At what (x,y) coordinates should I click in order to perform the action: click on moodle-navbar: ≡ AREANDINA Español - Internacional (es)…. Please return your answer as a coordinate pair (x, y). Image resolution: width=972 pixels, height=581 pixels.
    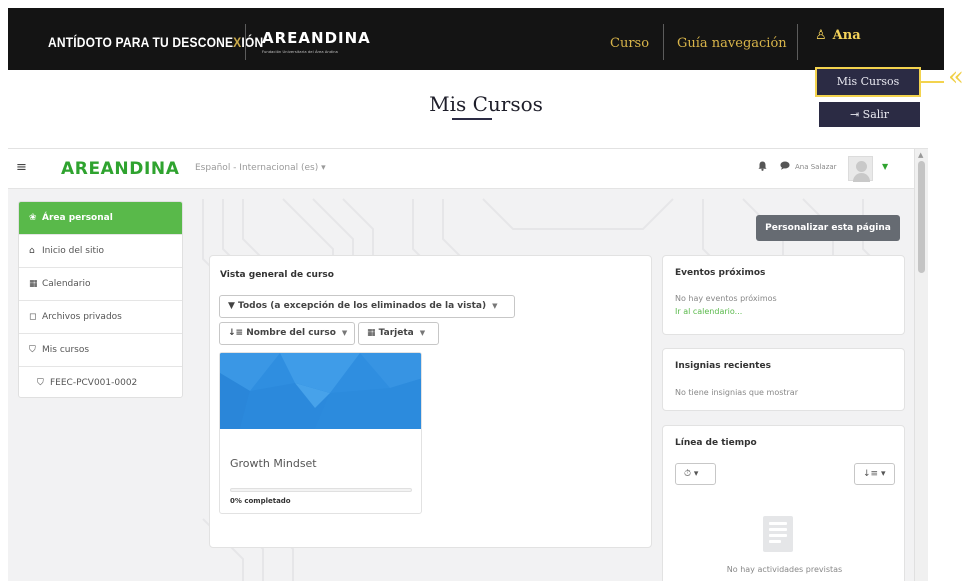
    Looking at the image, I should click on (461, 169).